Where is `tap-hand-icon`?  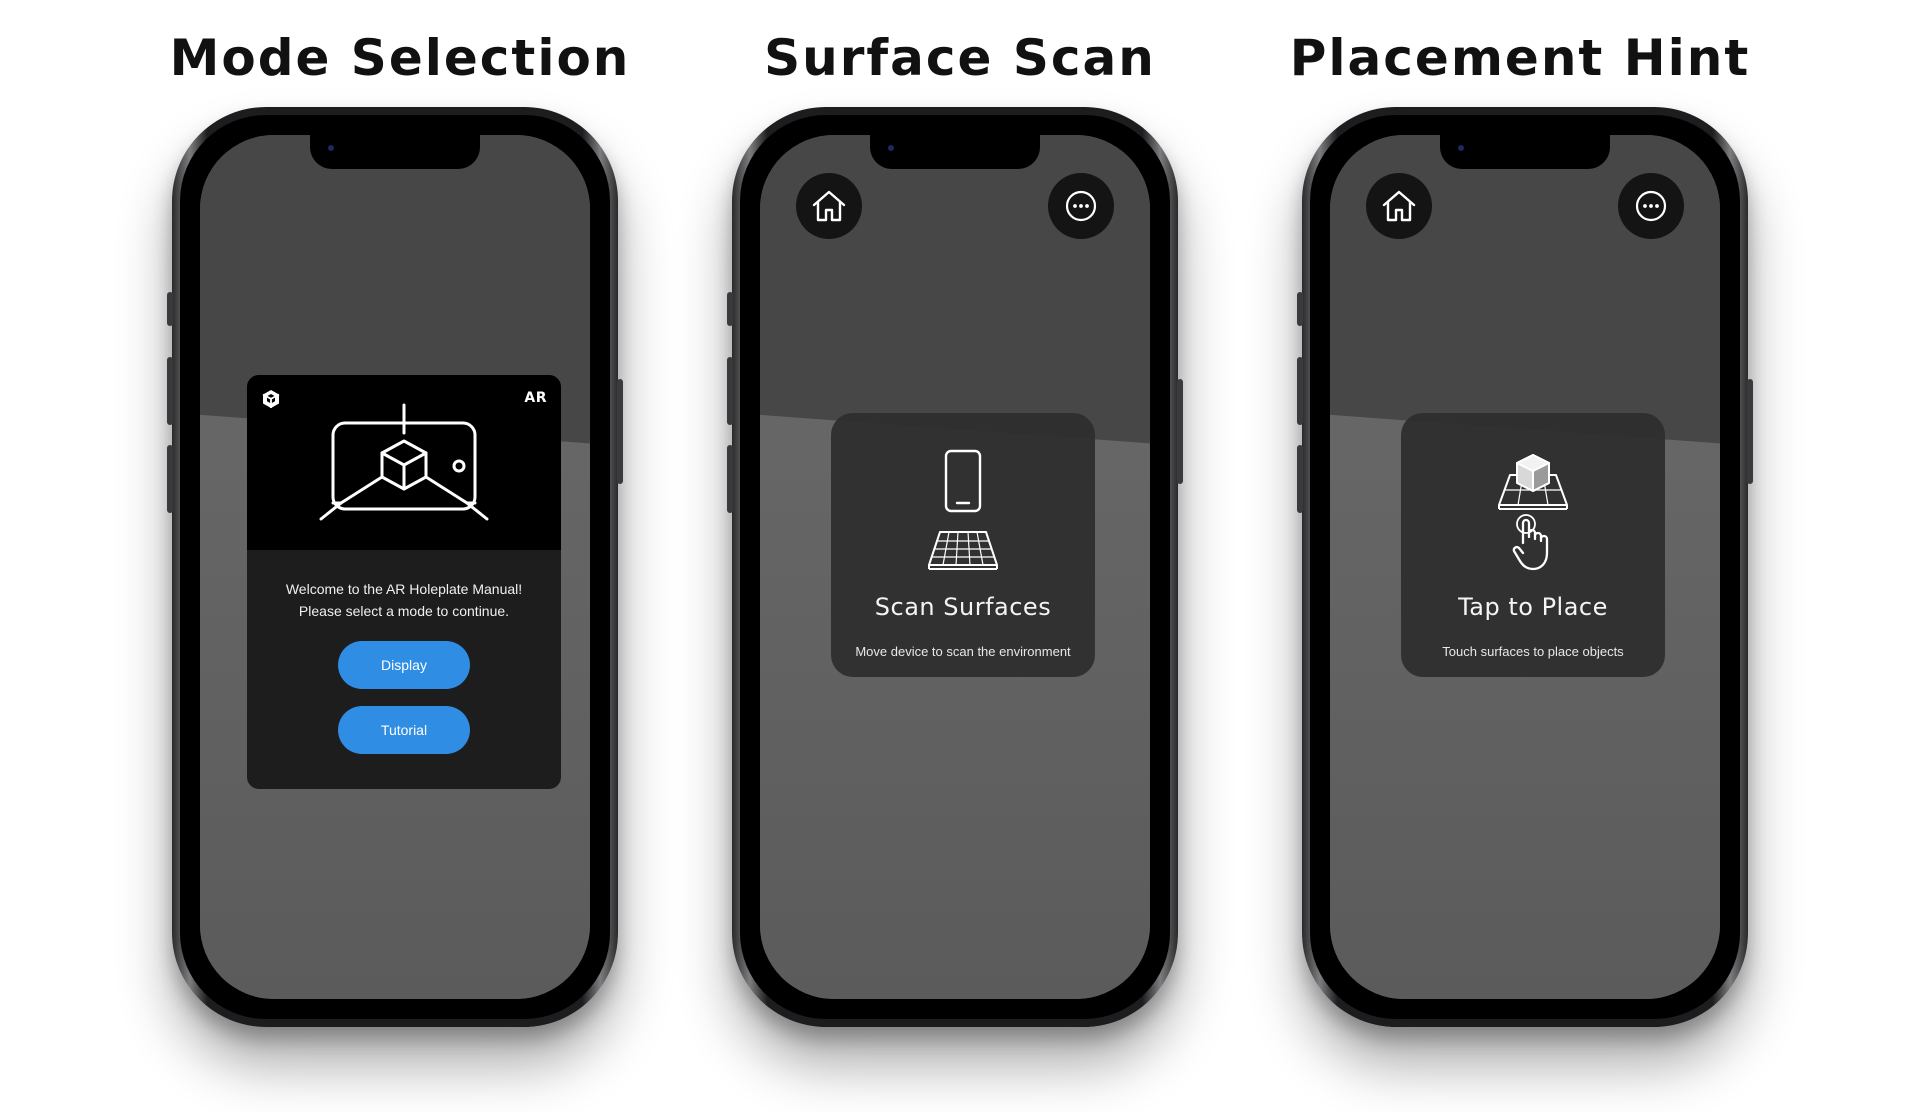
tap-hand-icon is located at coordinates (1530, 542).